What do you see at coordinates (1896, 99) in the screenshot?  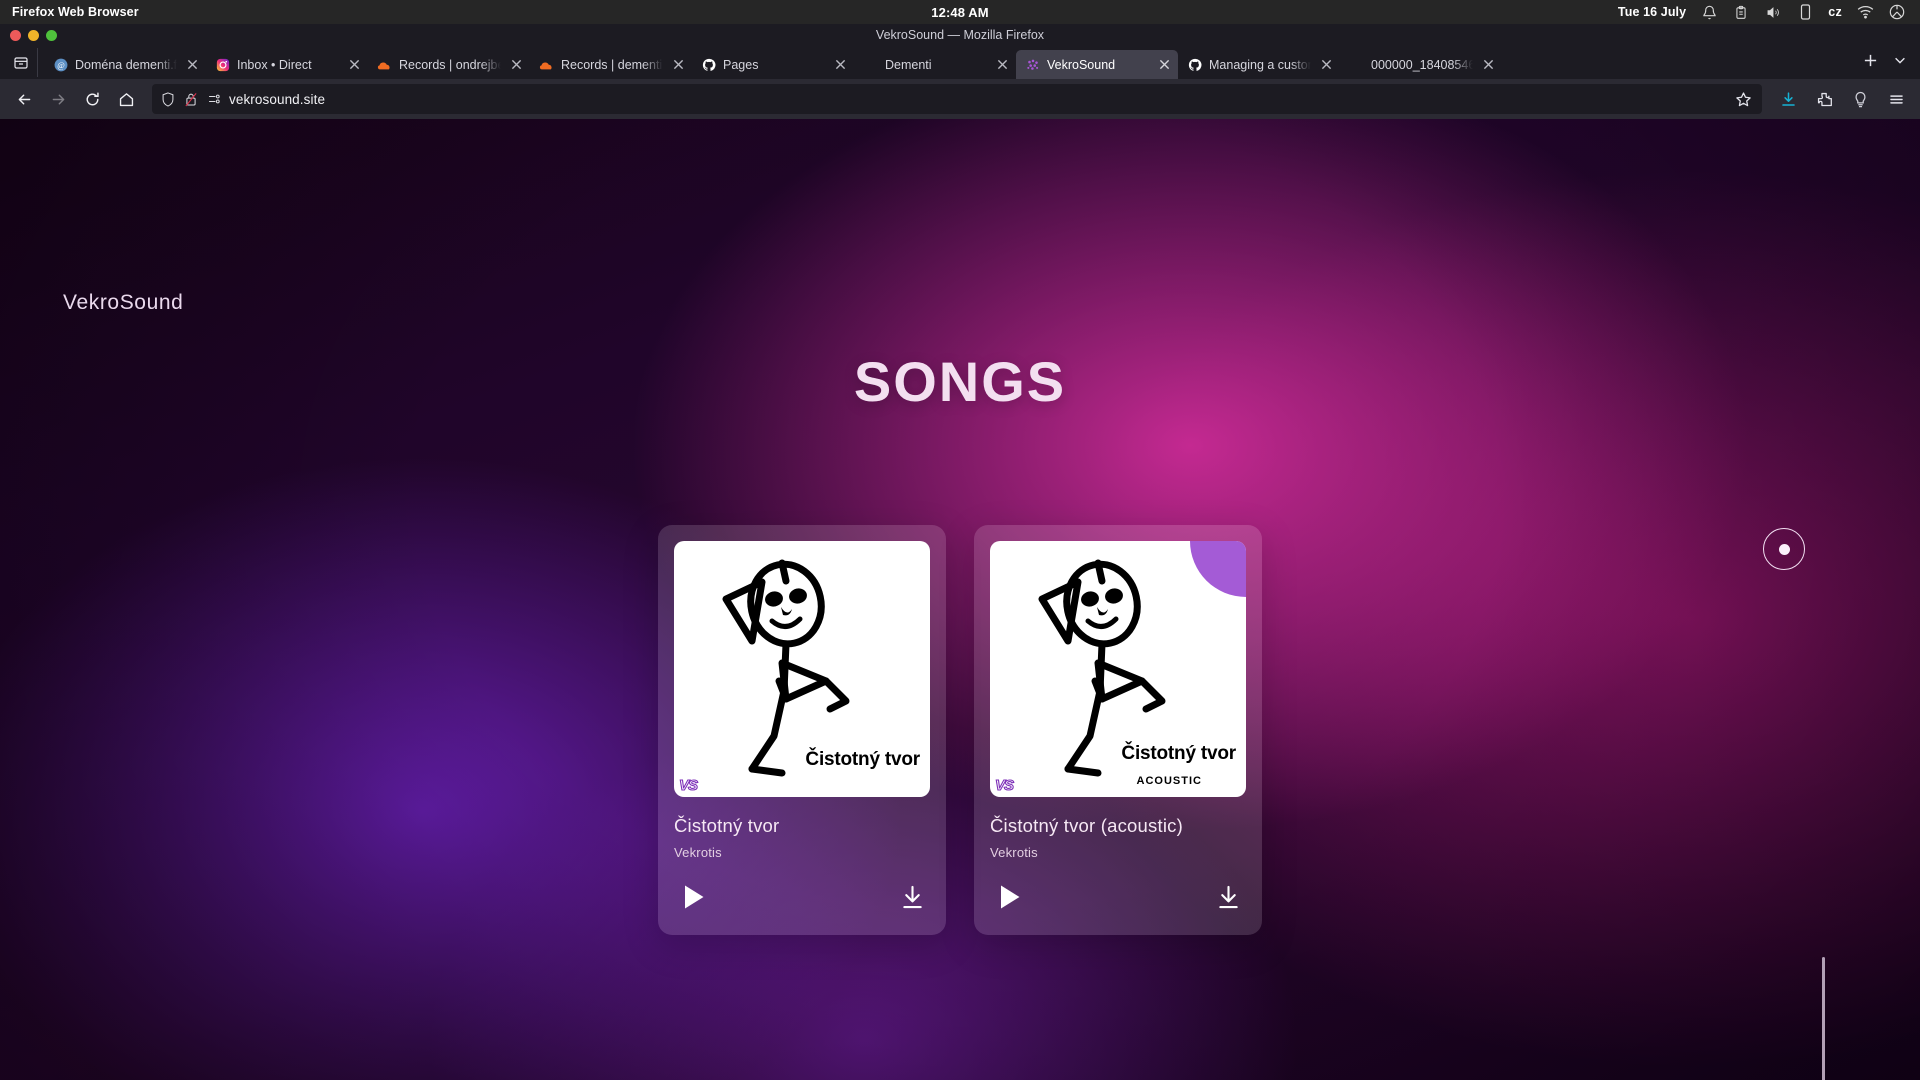 I see `hamburger-menu-icon` at bounding box center [1896, 99].